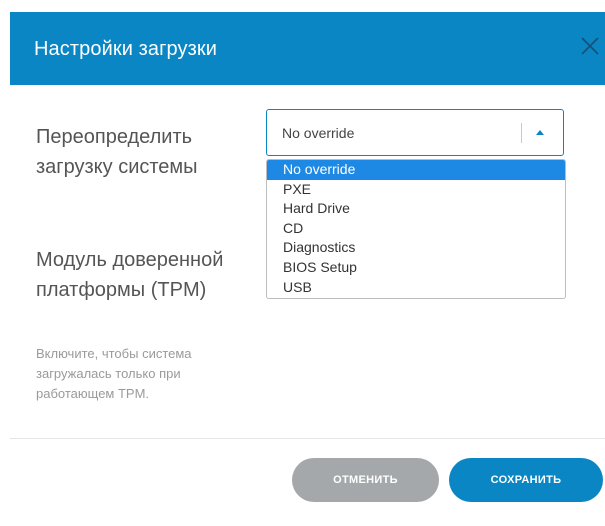  What do you see at coordinates (130, 275) in the screenshot?
I see `tpm-label: Модуль доверенной платформы (TPM)` at bounding box center [130, 275].